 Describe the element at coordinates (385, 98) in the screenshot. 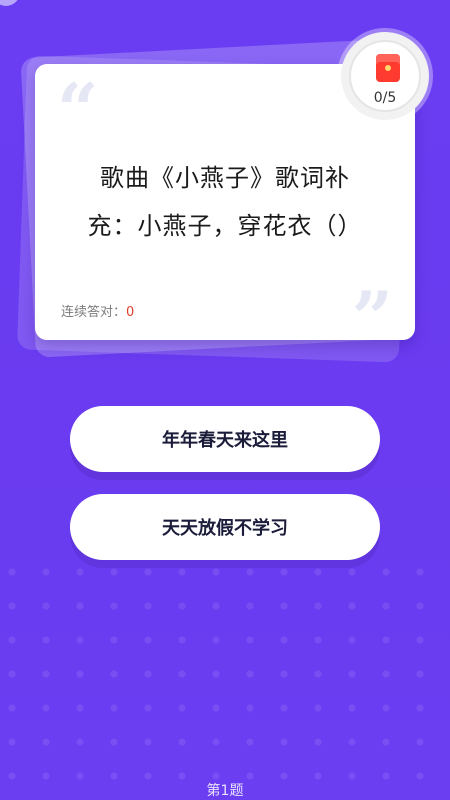

I see `red-packet-count: 0/5` at that location.